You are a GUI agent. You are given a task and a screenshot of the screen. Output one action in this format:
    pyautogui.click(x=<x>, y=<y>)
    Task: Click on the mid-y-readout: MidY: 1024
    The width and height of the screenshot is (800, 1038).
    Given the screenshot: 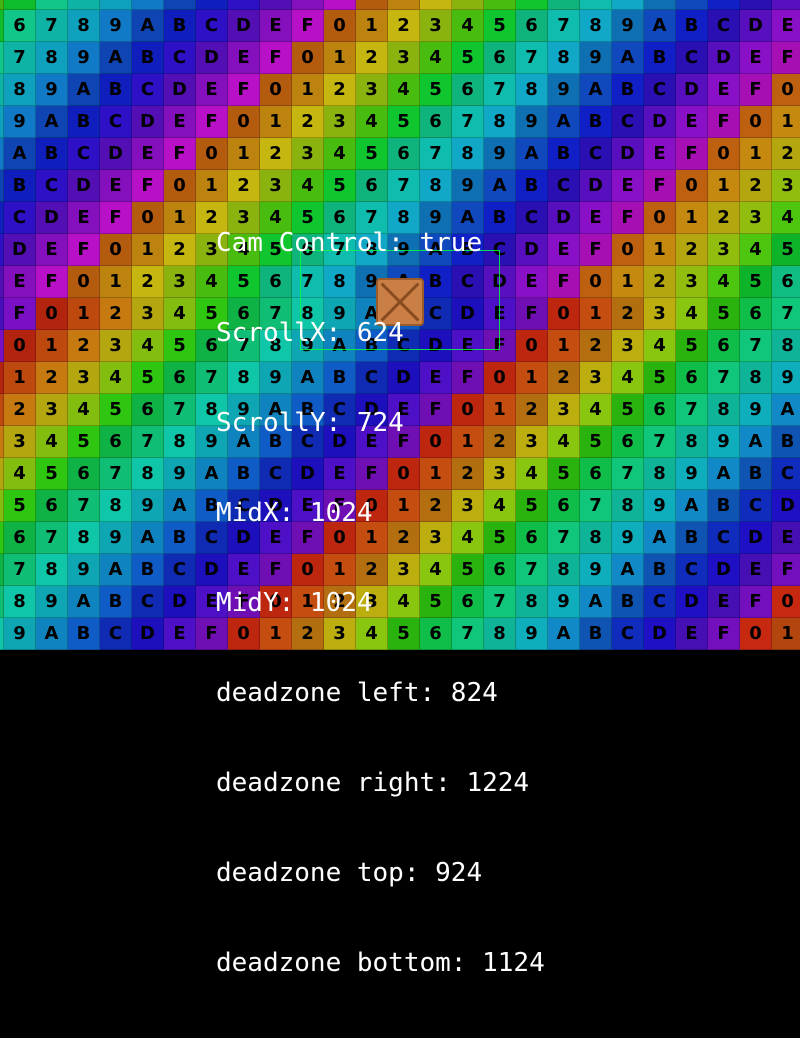 What is the action you would take?
    pyautogui.click(x=294, y=603)
    